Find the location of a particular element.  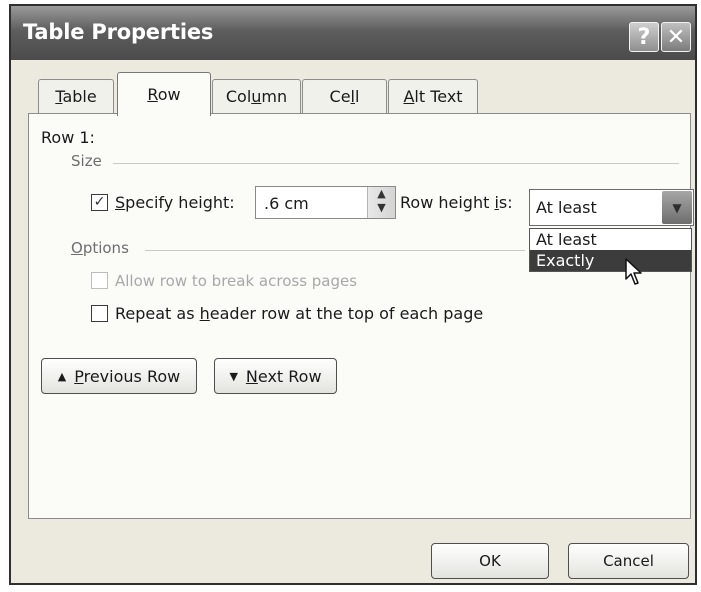

close-button: ✕ is located at coordinates (676, 37).